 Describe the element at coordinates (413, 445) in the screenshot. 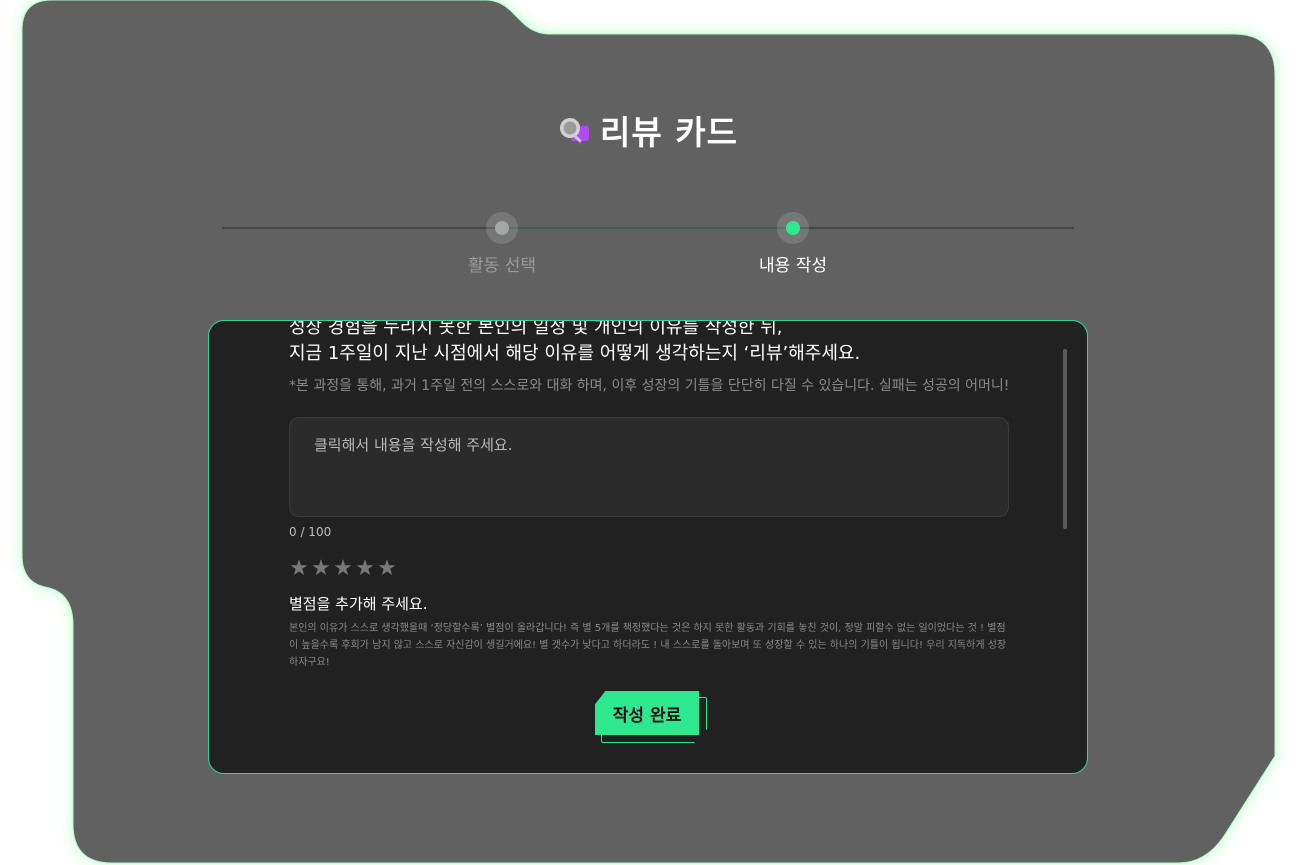

I see `textarea-placeholder: 클릭해서 내용을 작성해 주세요.` at that location.